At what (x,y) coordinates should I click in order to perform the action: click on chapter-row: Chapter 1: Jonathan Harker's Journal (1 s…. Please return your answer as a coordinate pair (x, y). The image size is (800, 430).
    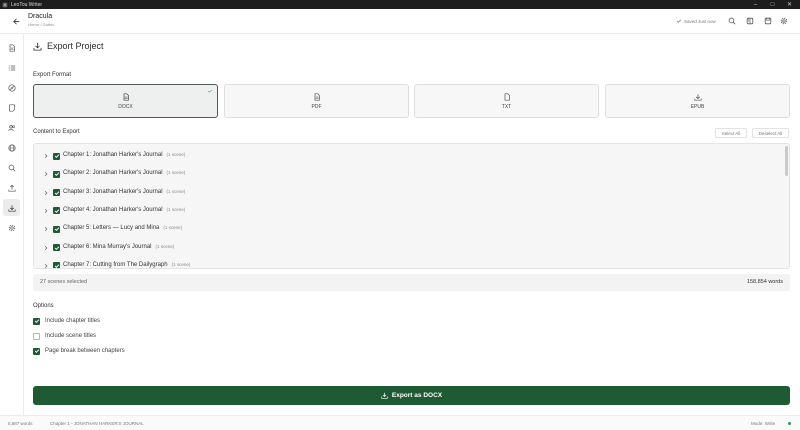
    Looking at the image, I should click on (409, 156).